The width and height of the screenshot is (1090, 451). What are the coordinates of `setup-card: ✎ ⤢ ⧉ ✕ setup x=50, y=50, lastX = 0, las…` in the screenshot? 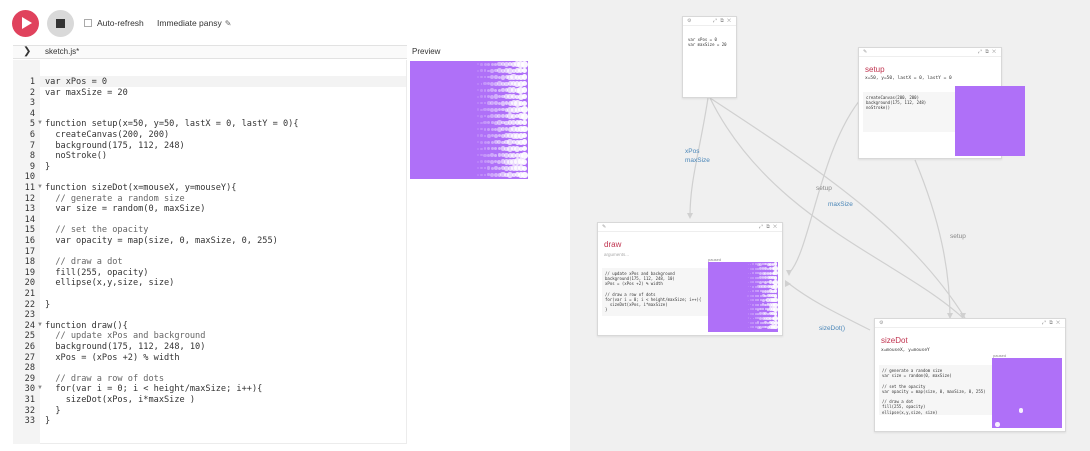 It's located at (941, 103).